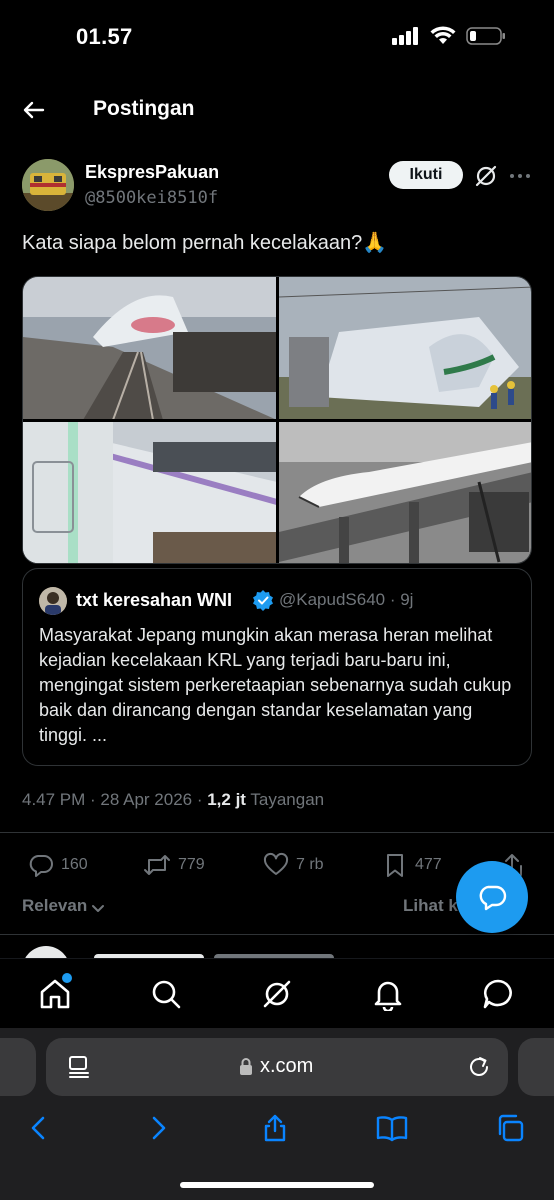  What do you see at coordinates (395, 865) in the screenshot?
I see `bookmark-icon` at bounding box center [395, 865].